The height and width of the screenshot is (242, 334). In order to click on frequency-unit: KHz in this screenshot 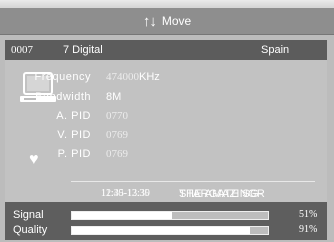, I will do `click(149, 77)`.